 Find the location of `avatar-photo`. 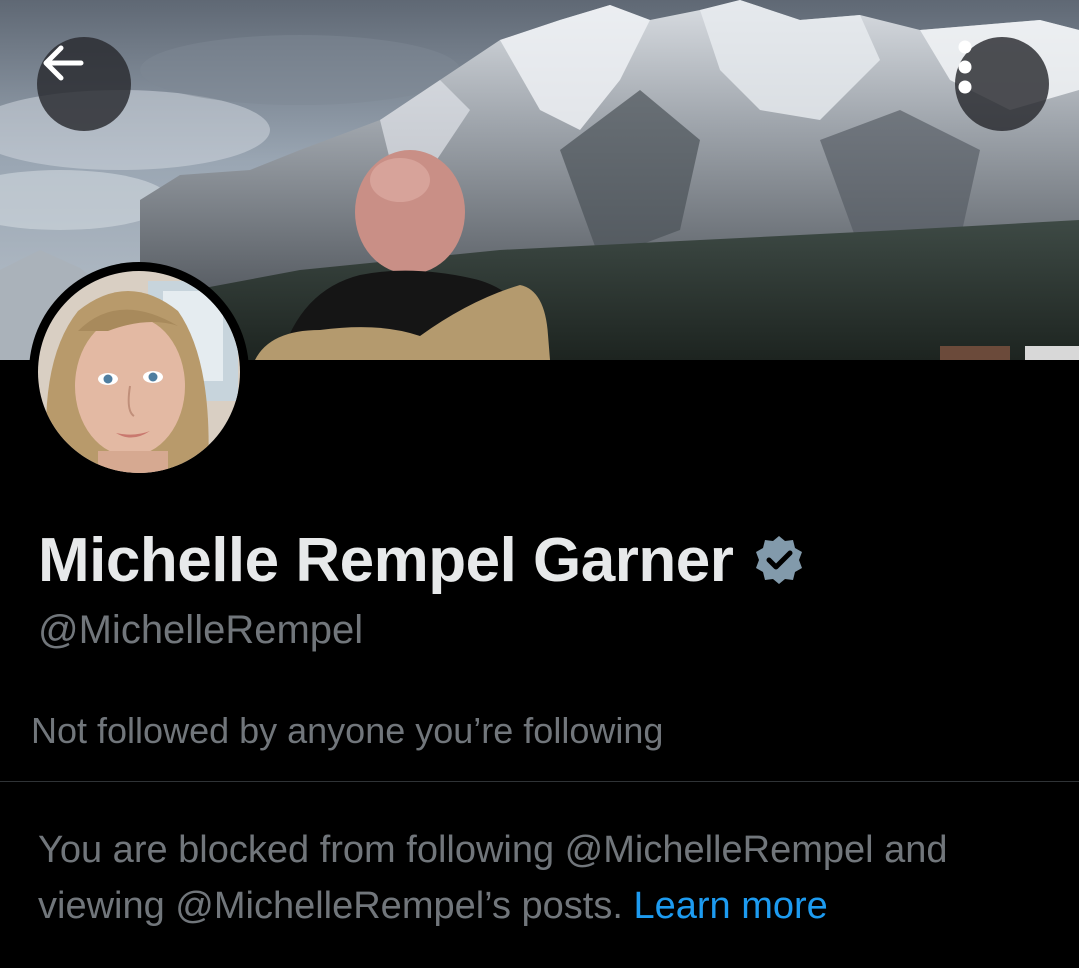

avatar-photo is located at coordinates (139, 372).